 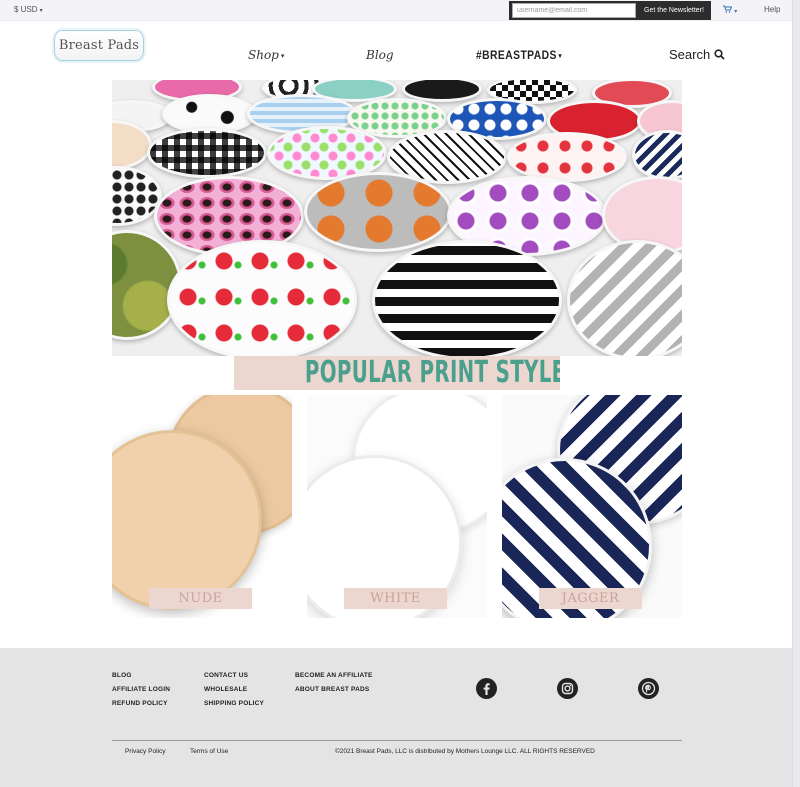 What do you see at coordinates (234, 703) in the screenshot?
I see `footer-link-shipping-policy: SHIPPING POLICY` at bounding box center [234, 703].